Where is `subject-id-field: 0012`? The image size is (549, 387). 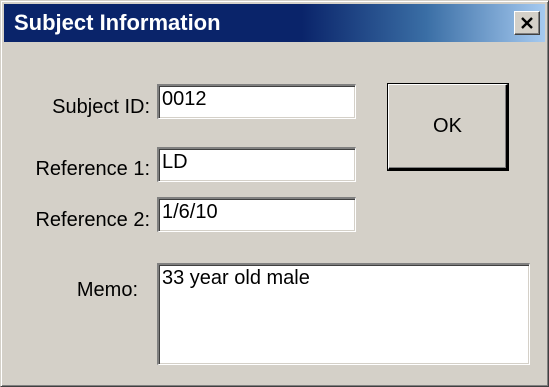
subject-id-field: 0012 is located at coordinates (256, 101).